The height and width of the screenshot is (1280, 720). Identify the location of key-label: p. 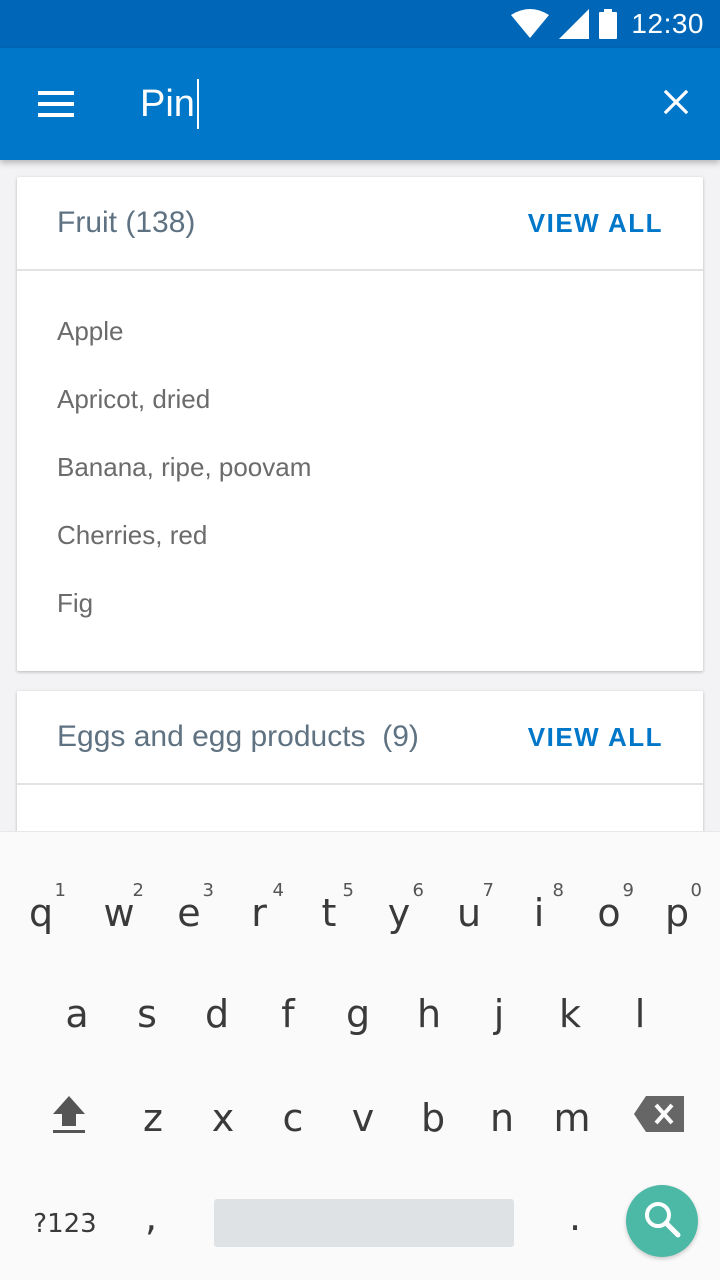
(677, 913).